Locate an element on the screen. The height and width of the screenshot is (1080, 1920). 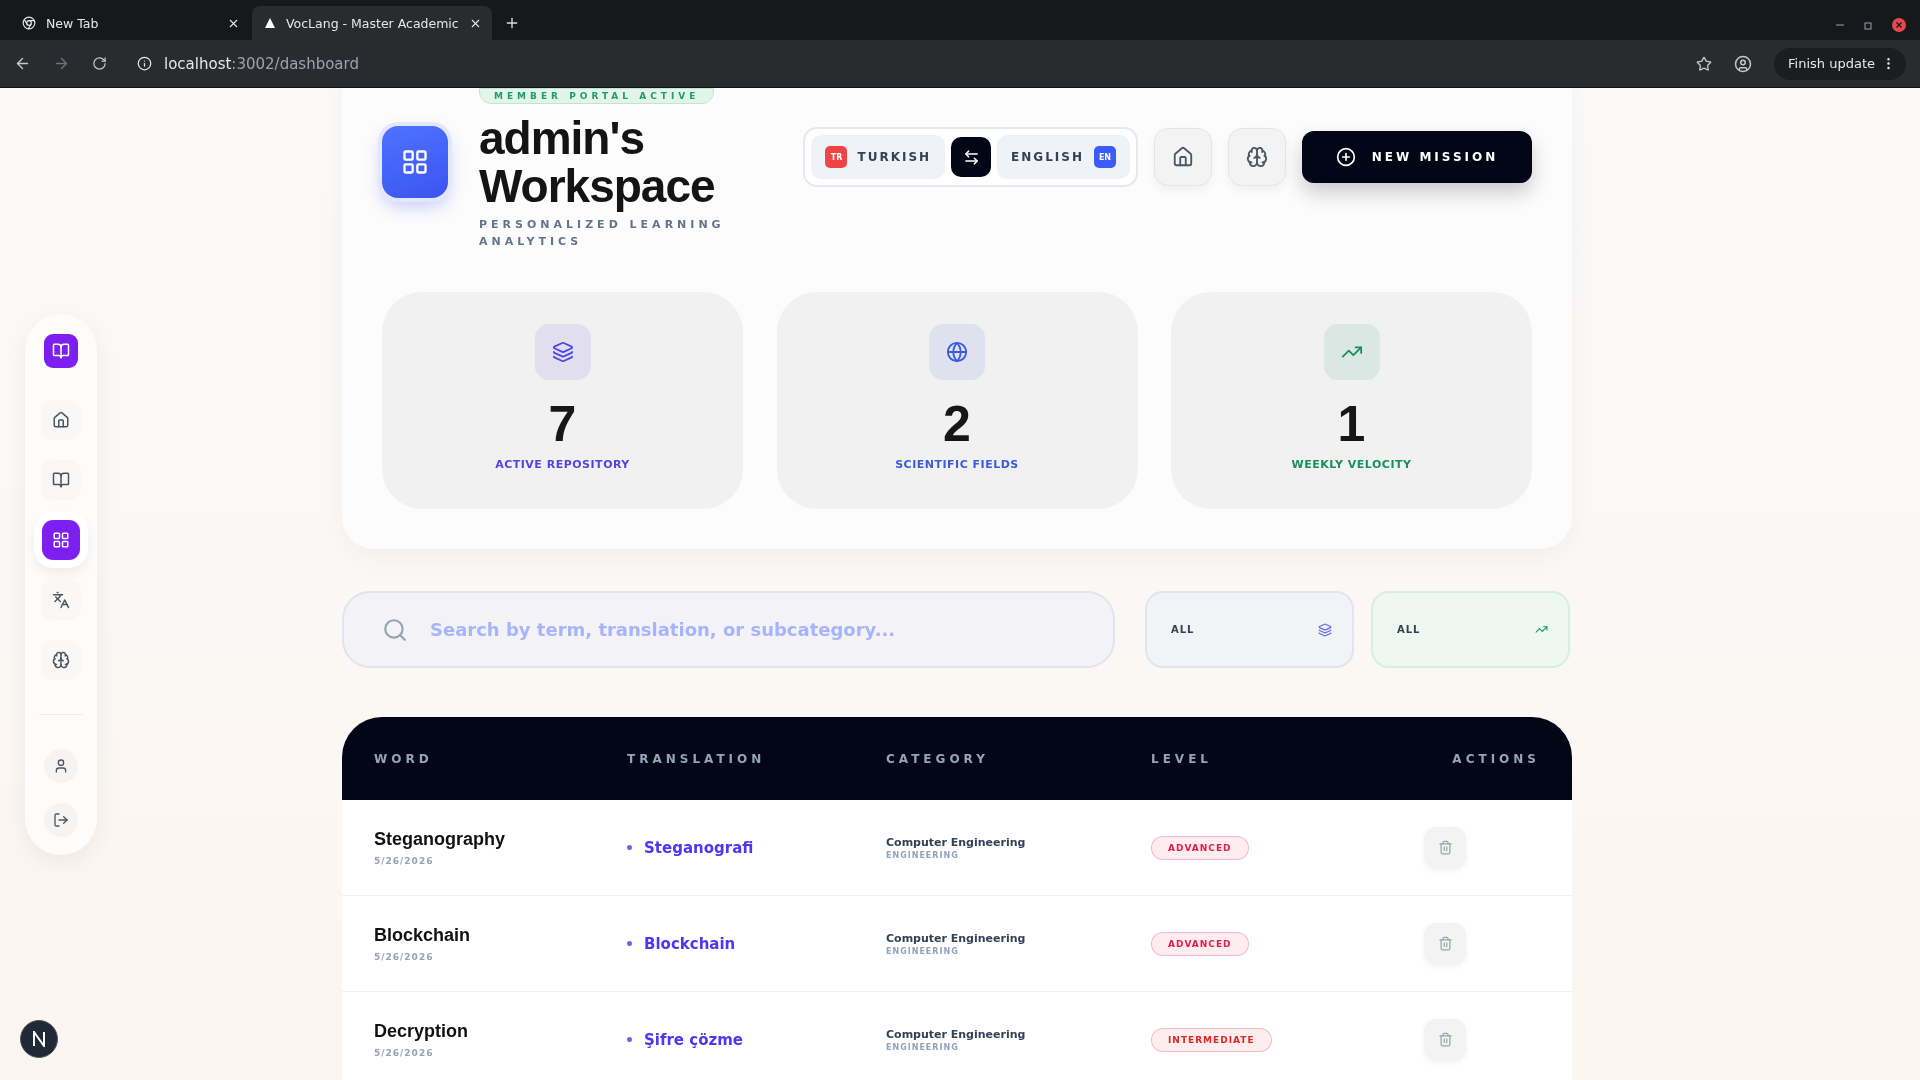
stat-value: 2 is located at coordinates (957, 424).